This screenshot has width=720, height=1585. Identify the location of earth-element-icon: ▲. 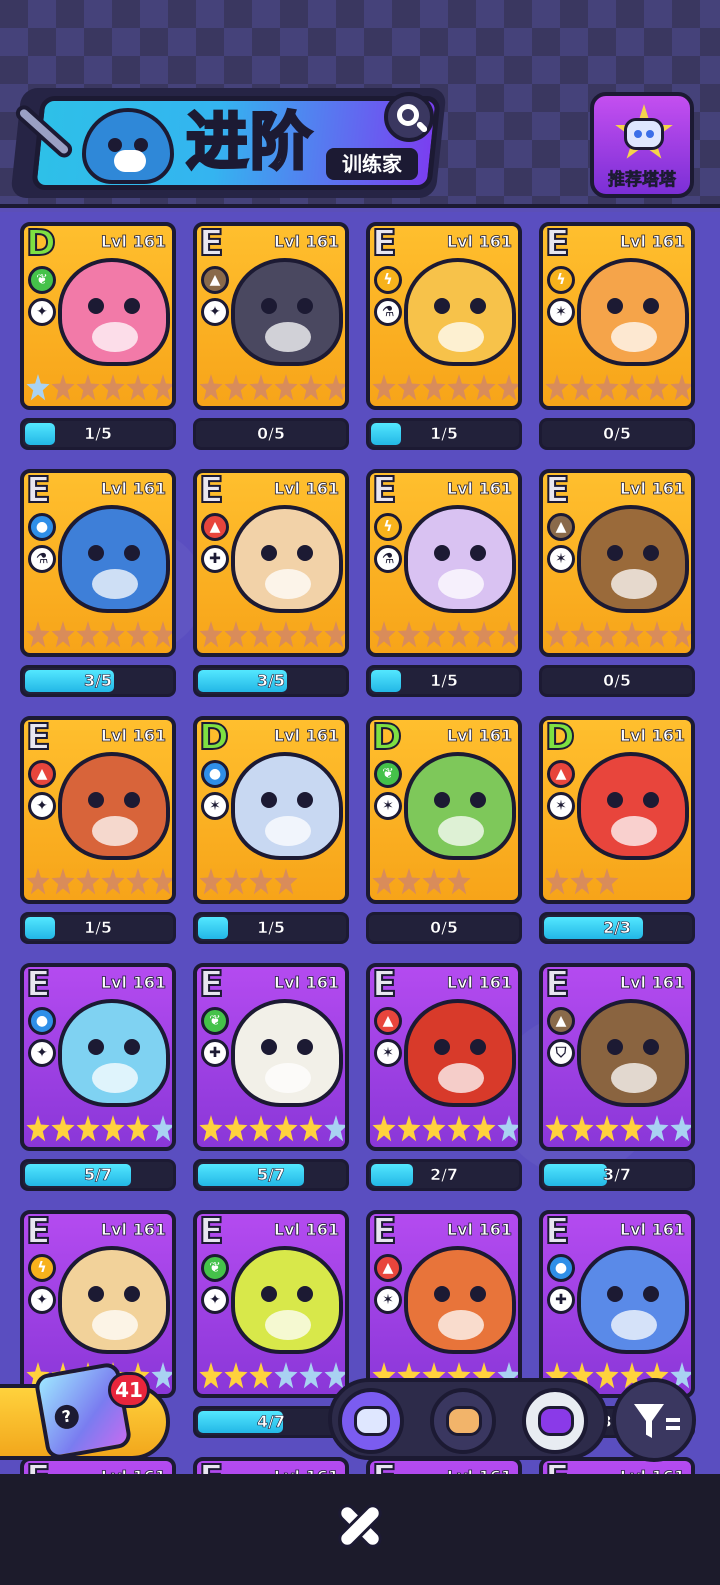
(561, 1021).